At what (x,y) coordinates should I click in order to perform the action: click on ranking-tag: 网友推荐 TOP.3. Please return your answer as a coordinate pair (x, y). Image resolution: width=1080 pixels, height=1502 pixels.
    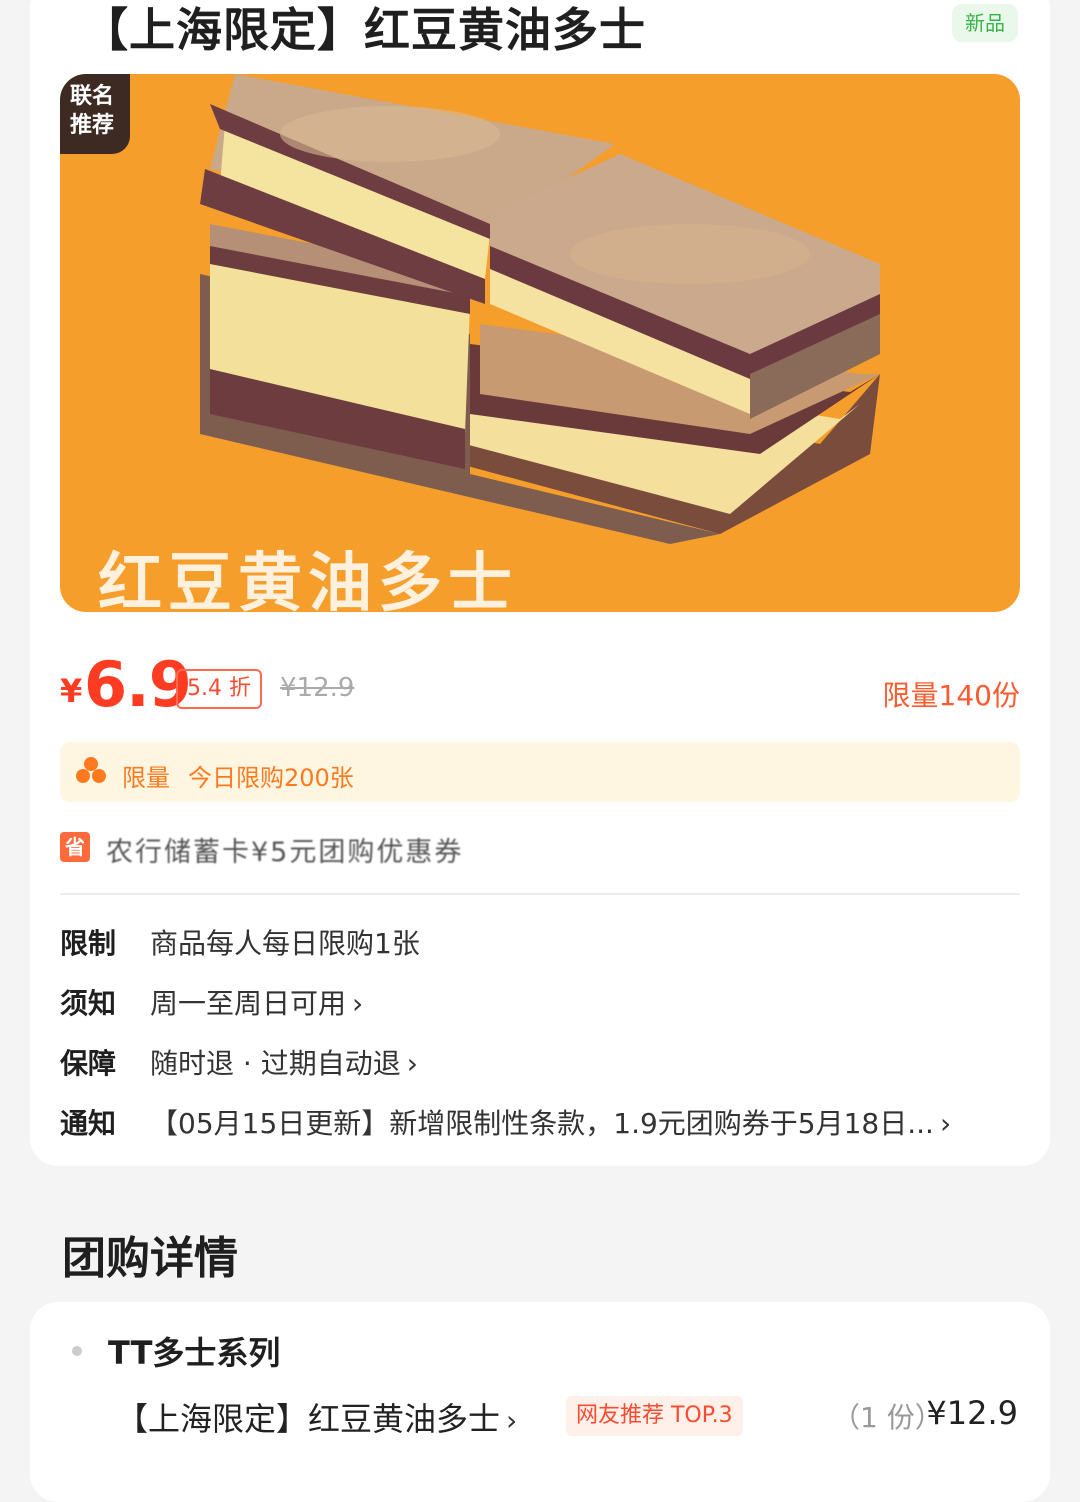
    Looking at the image, I should click on (654, 1416).